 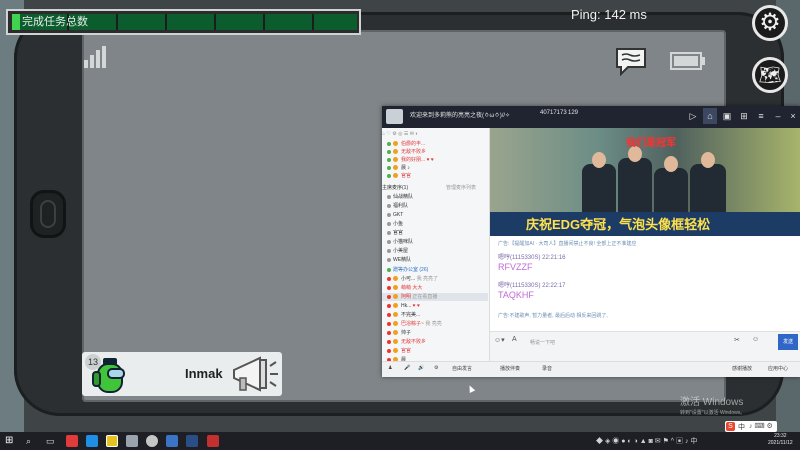 I want to click on group-row: 福利队, so click(x=435, y=206).